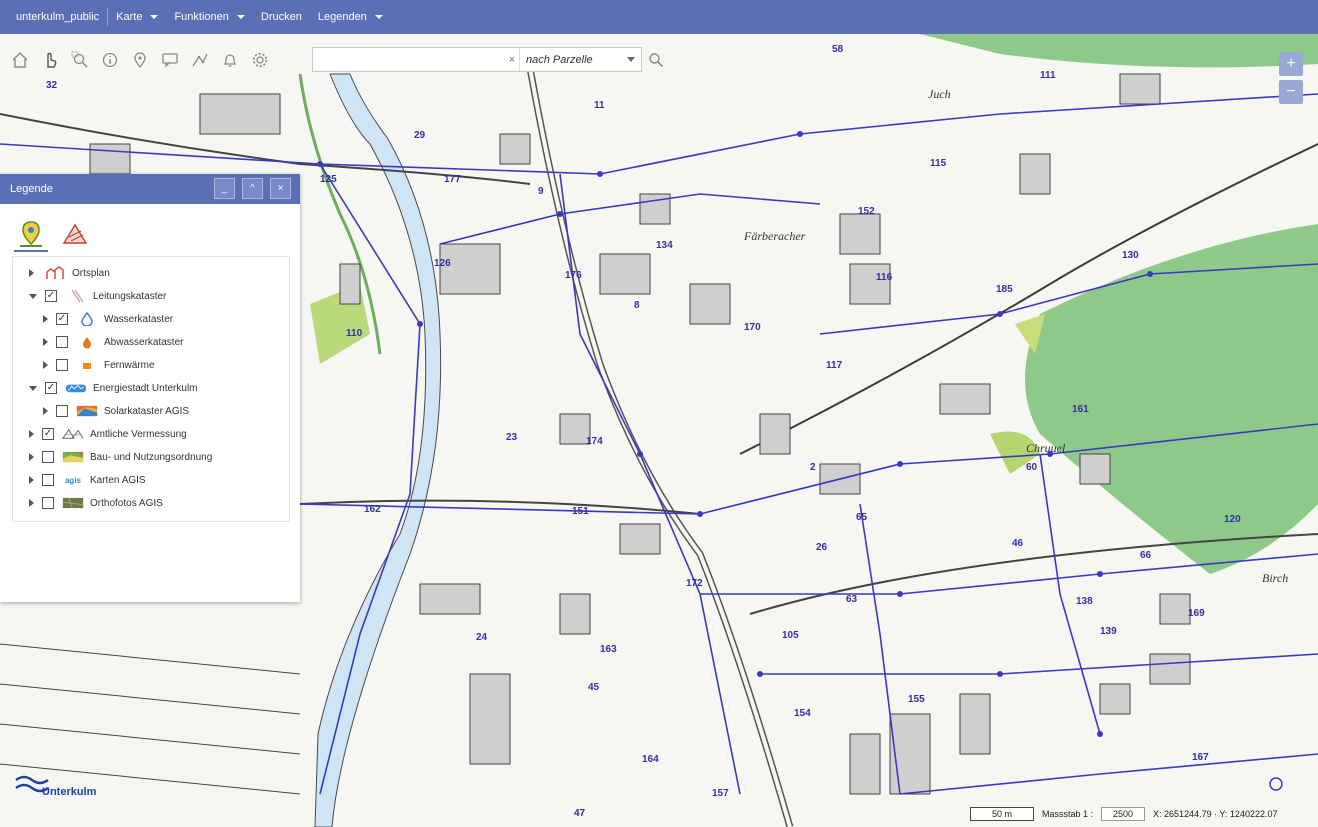  I want to click on layer-row-bau-nutzungsordnung: Bau- und Nutzungsordnung, so click(120, 457).